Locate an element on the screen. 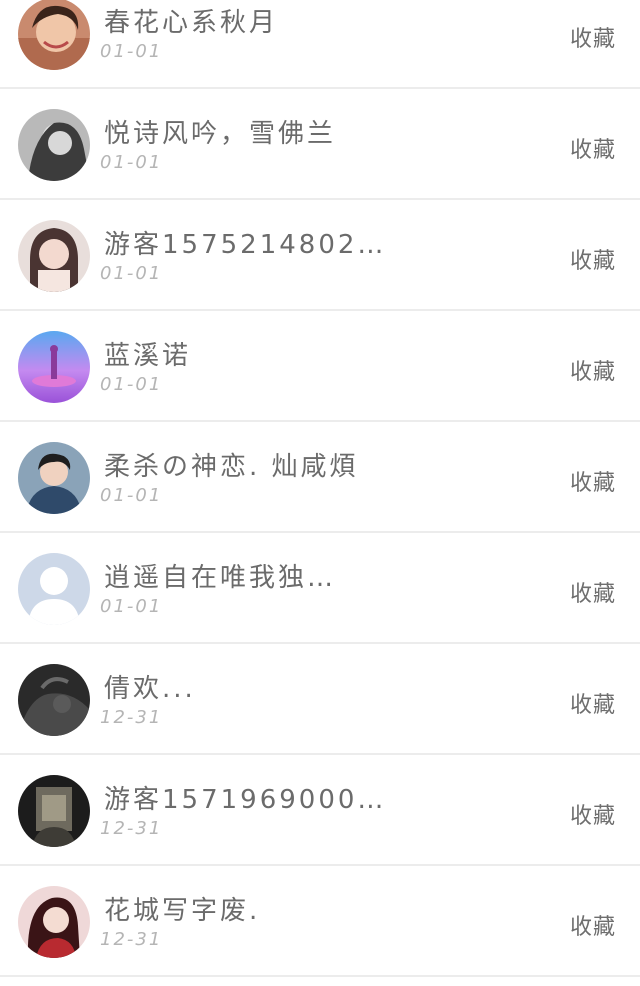 The image size is (640, 986). contact-name: 花城写字废. is located at coordinates (182, 911).